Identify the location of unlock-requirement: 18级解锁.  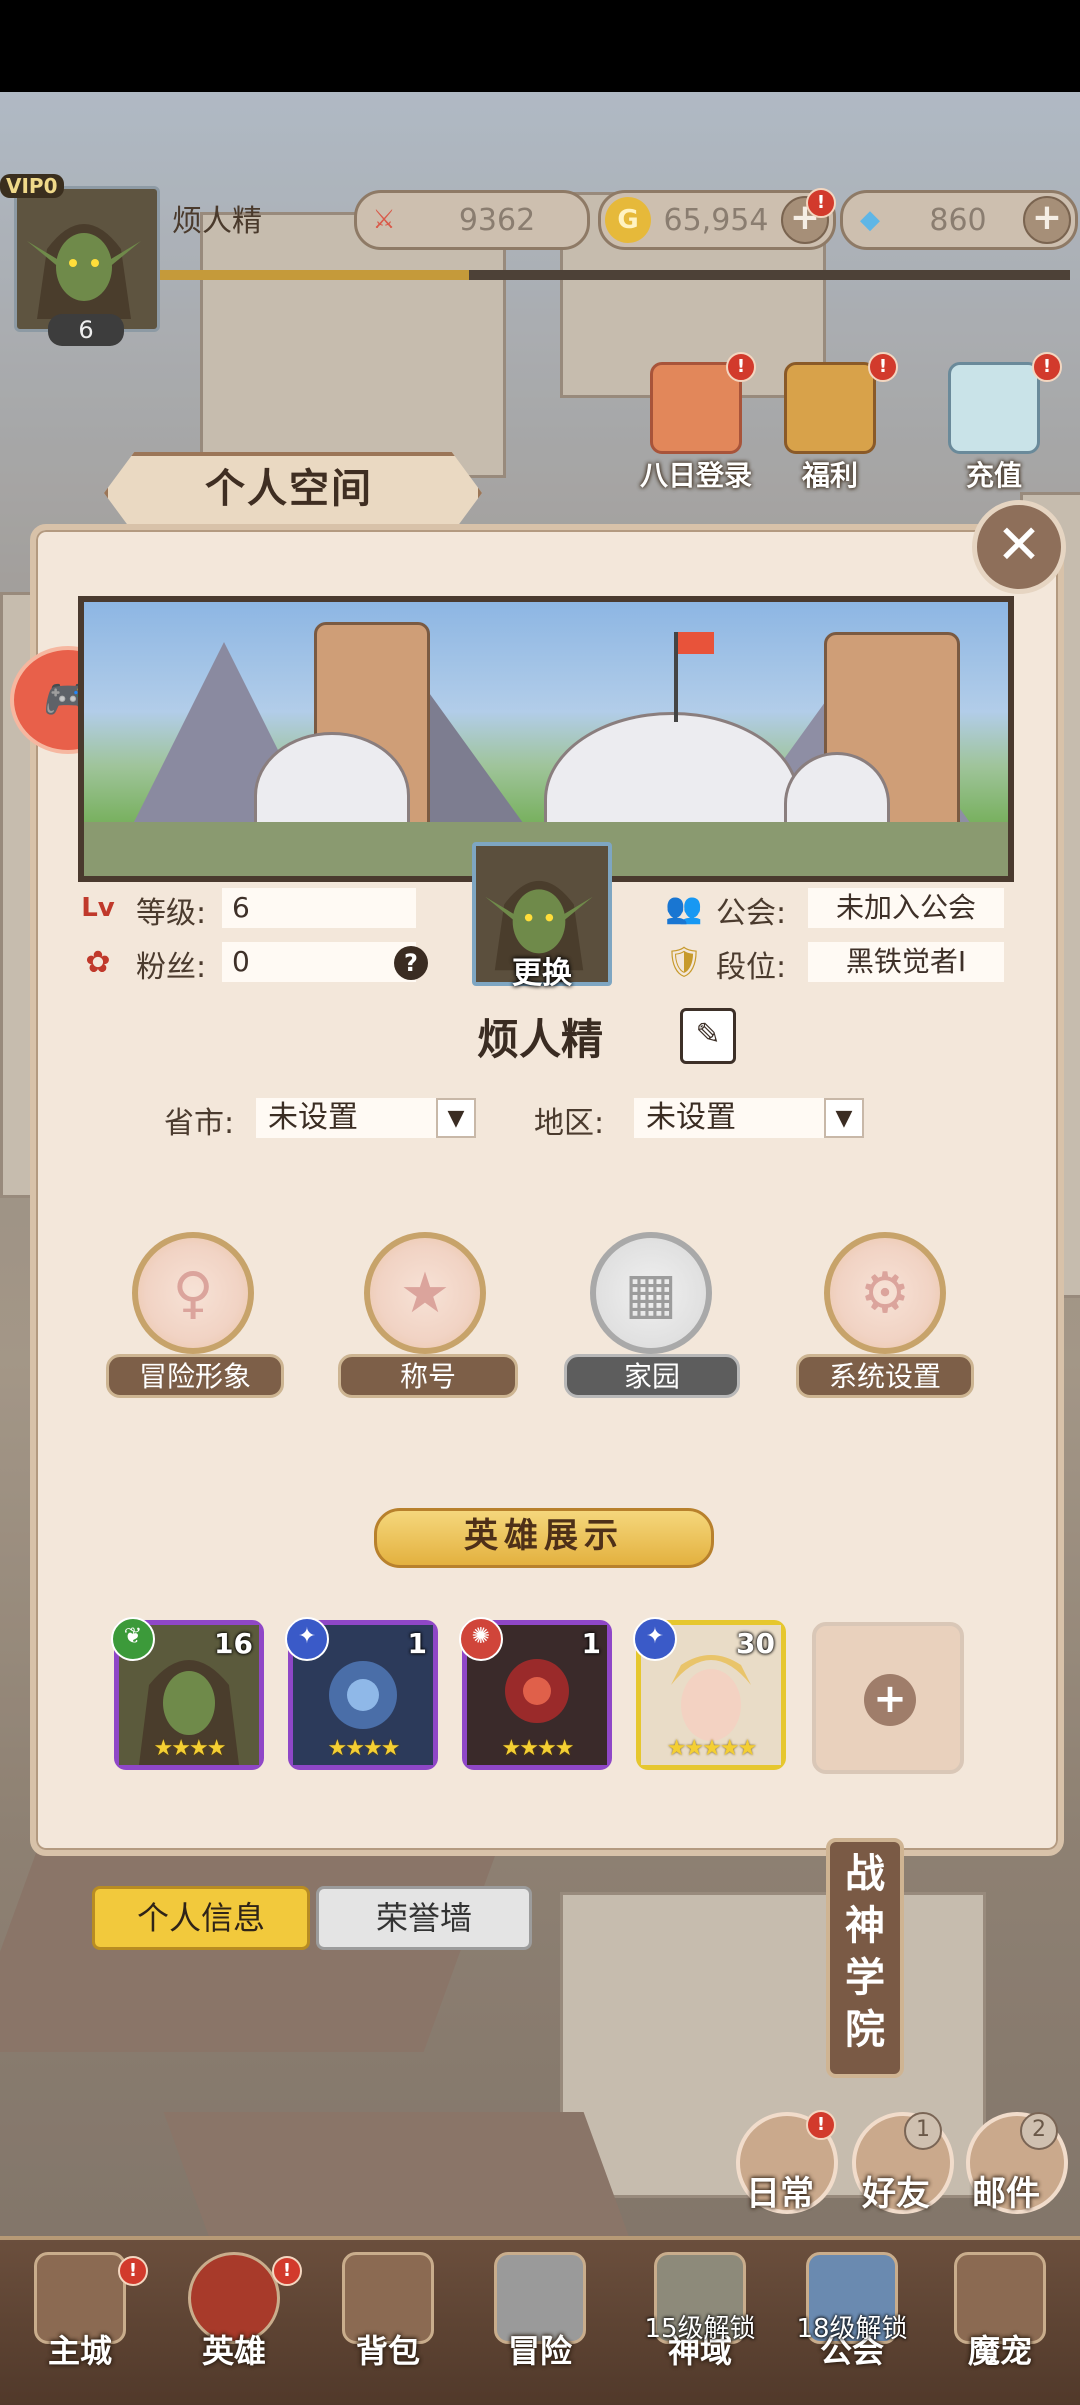
(852, 2329).